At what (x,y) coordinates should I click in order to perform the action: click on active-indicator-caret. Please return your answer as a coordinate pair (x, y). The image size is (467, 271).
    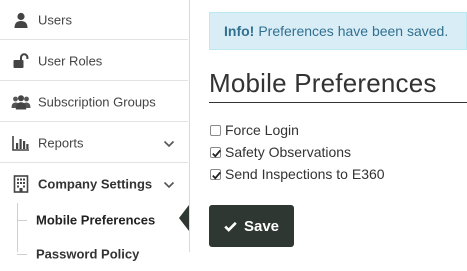
    Looking at the image, I should click on (184, 218).